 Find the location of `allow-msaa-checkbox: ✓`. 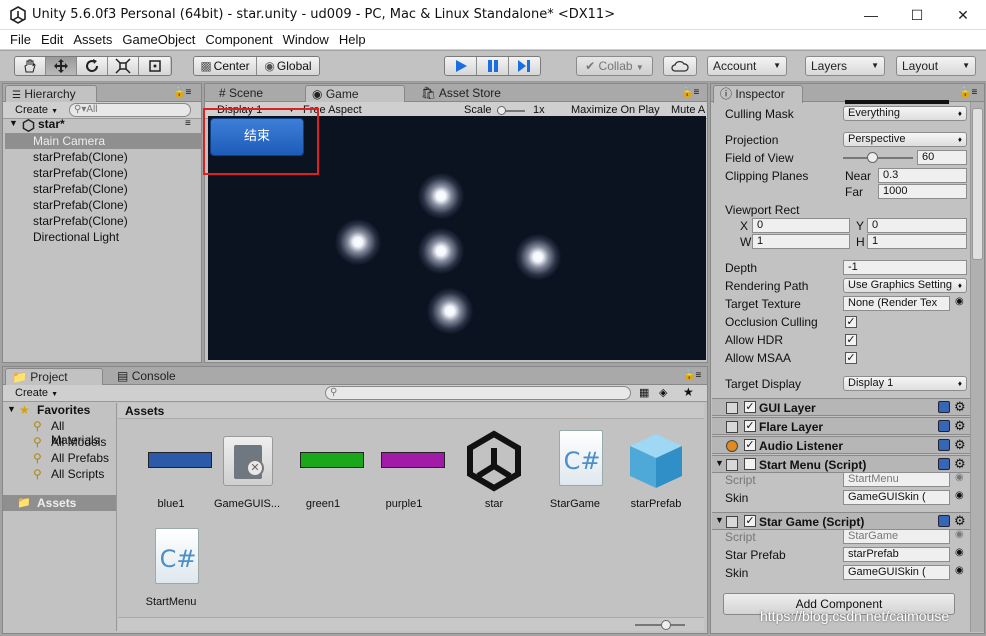

allow-msaa-checkbox: ✓ is located at coordinates (851, 358).